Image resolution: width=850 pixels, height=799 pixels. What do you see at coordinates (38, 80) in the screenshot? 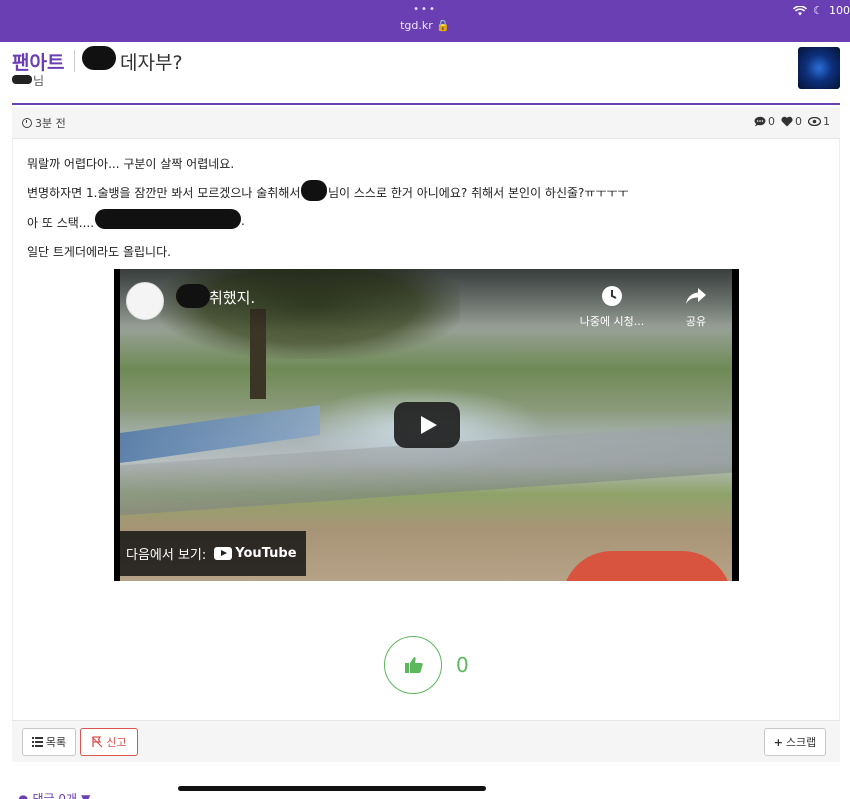
I see `author-name: 님` at bounding box center [38, 80].